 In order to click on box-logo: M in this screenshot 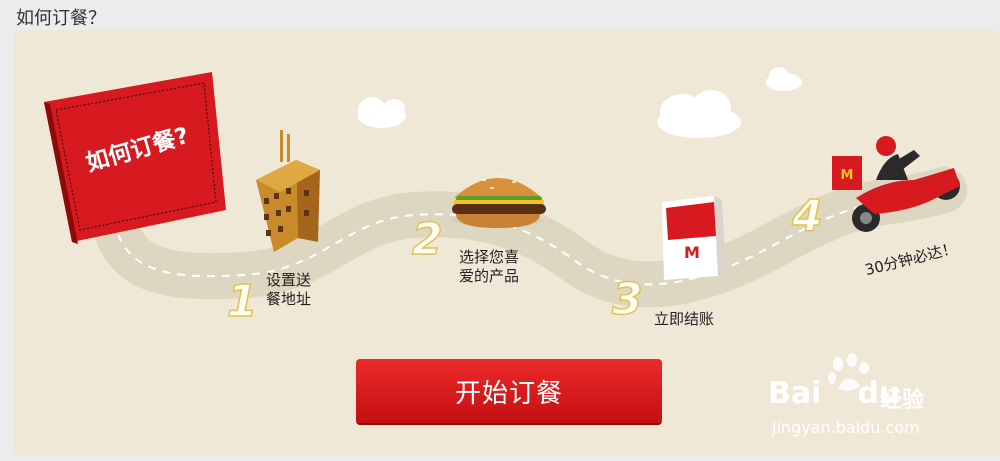, I will do `click(847, 175)`.